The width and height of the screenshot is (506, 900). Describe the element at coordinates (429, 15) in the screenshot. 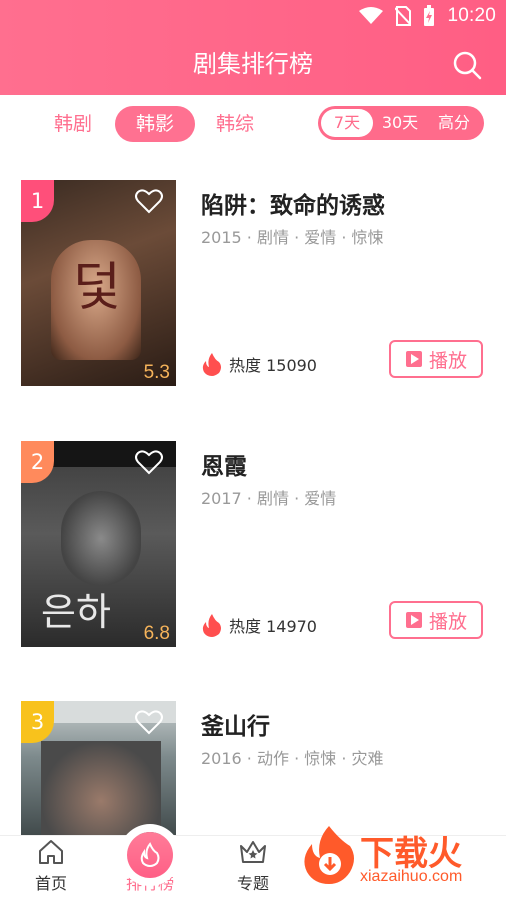

I see `battery-icon` at that location.